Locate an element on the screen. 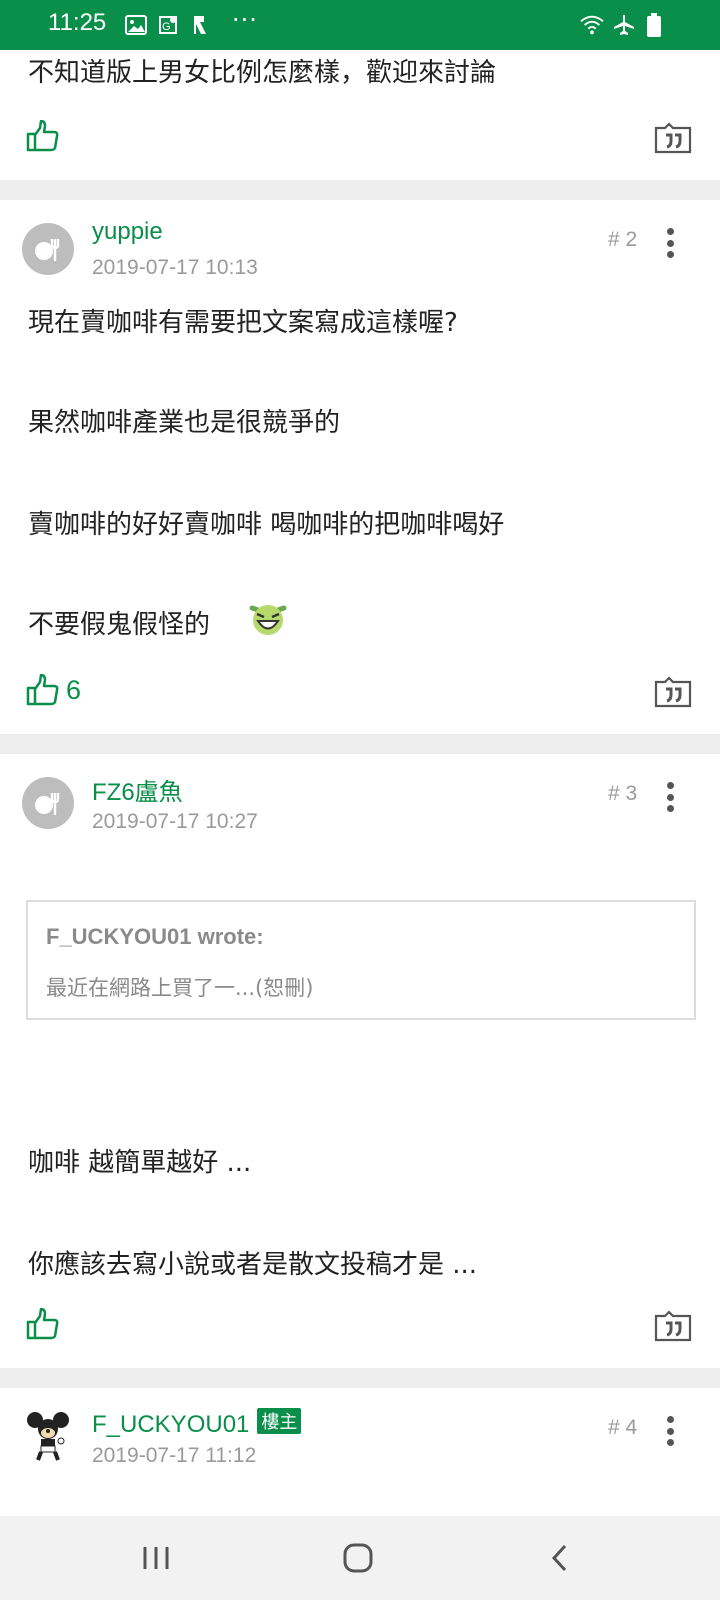 The width and height of the screenshot is (720, 1600). like-button: 6 is located at coordinates (53, 690).